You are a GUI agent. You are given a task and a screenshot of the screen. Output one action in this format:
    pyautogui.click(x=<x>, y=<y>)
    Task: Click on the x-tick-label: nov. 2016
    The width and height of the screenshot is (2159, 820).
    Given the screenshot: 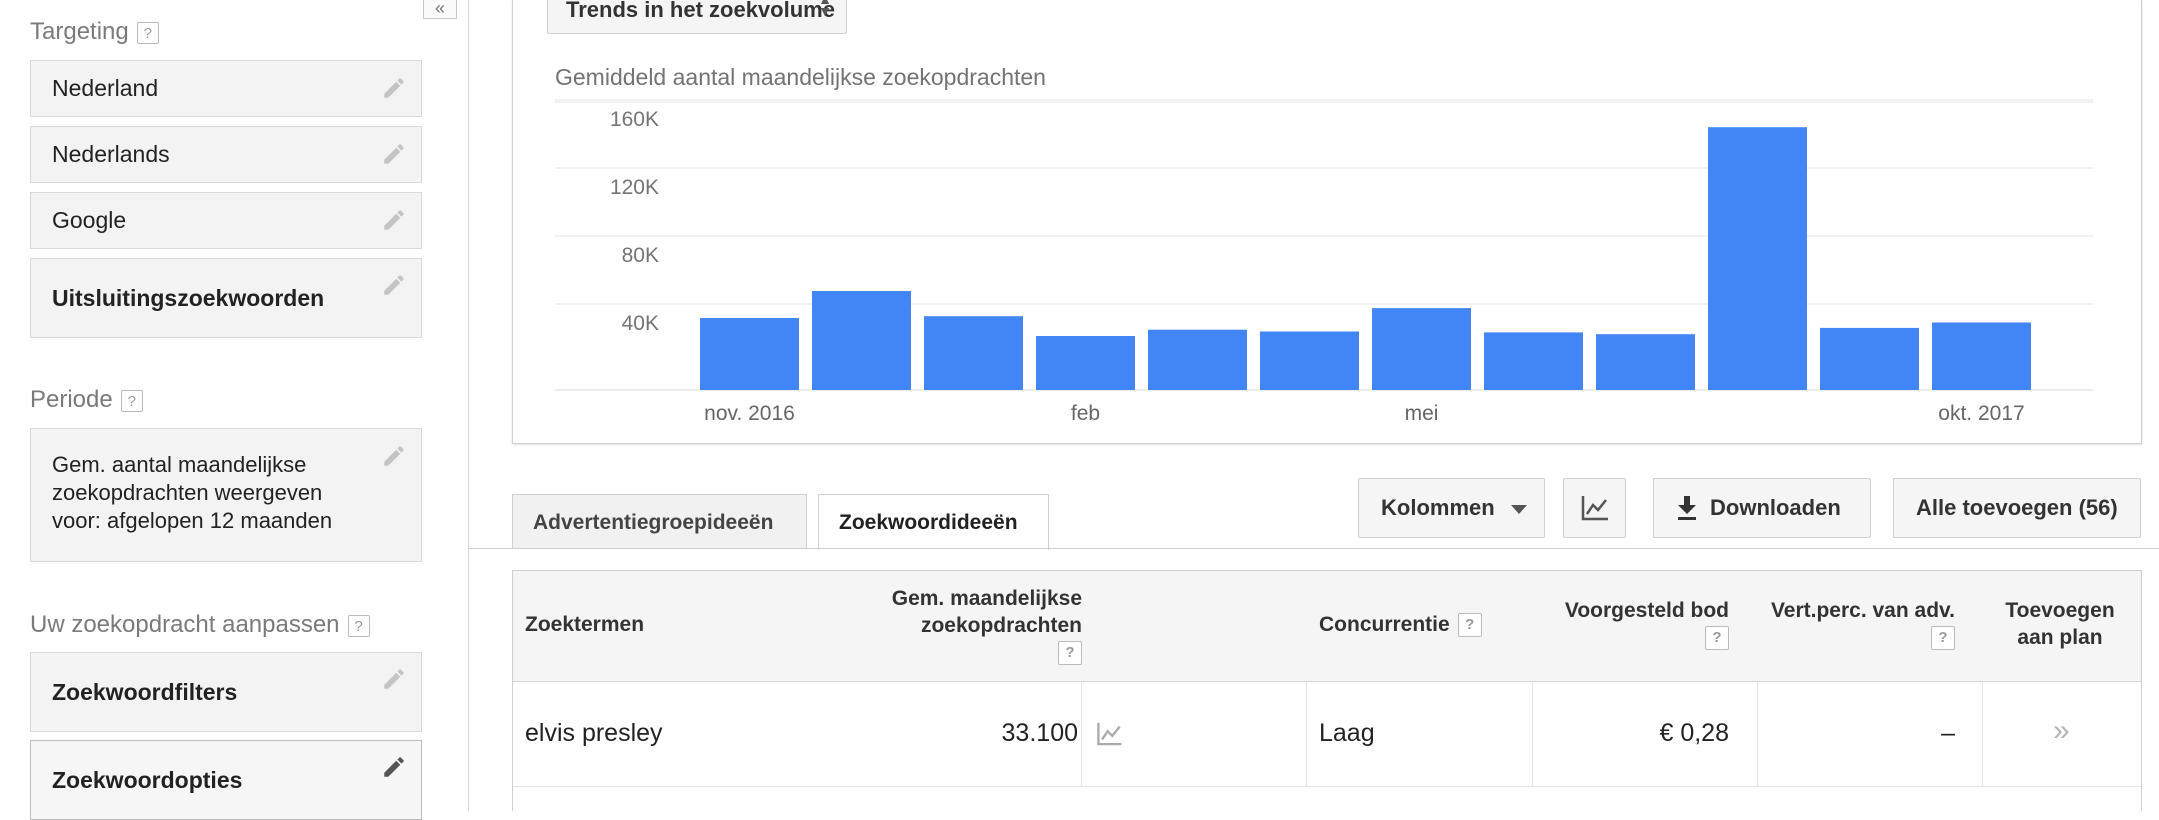 What is the action you would take?
    pyautogui.click(x=749, y=413)
    